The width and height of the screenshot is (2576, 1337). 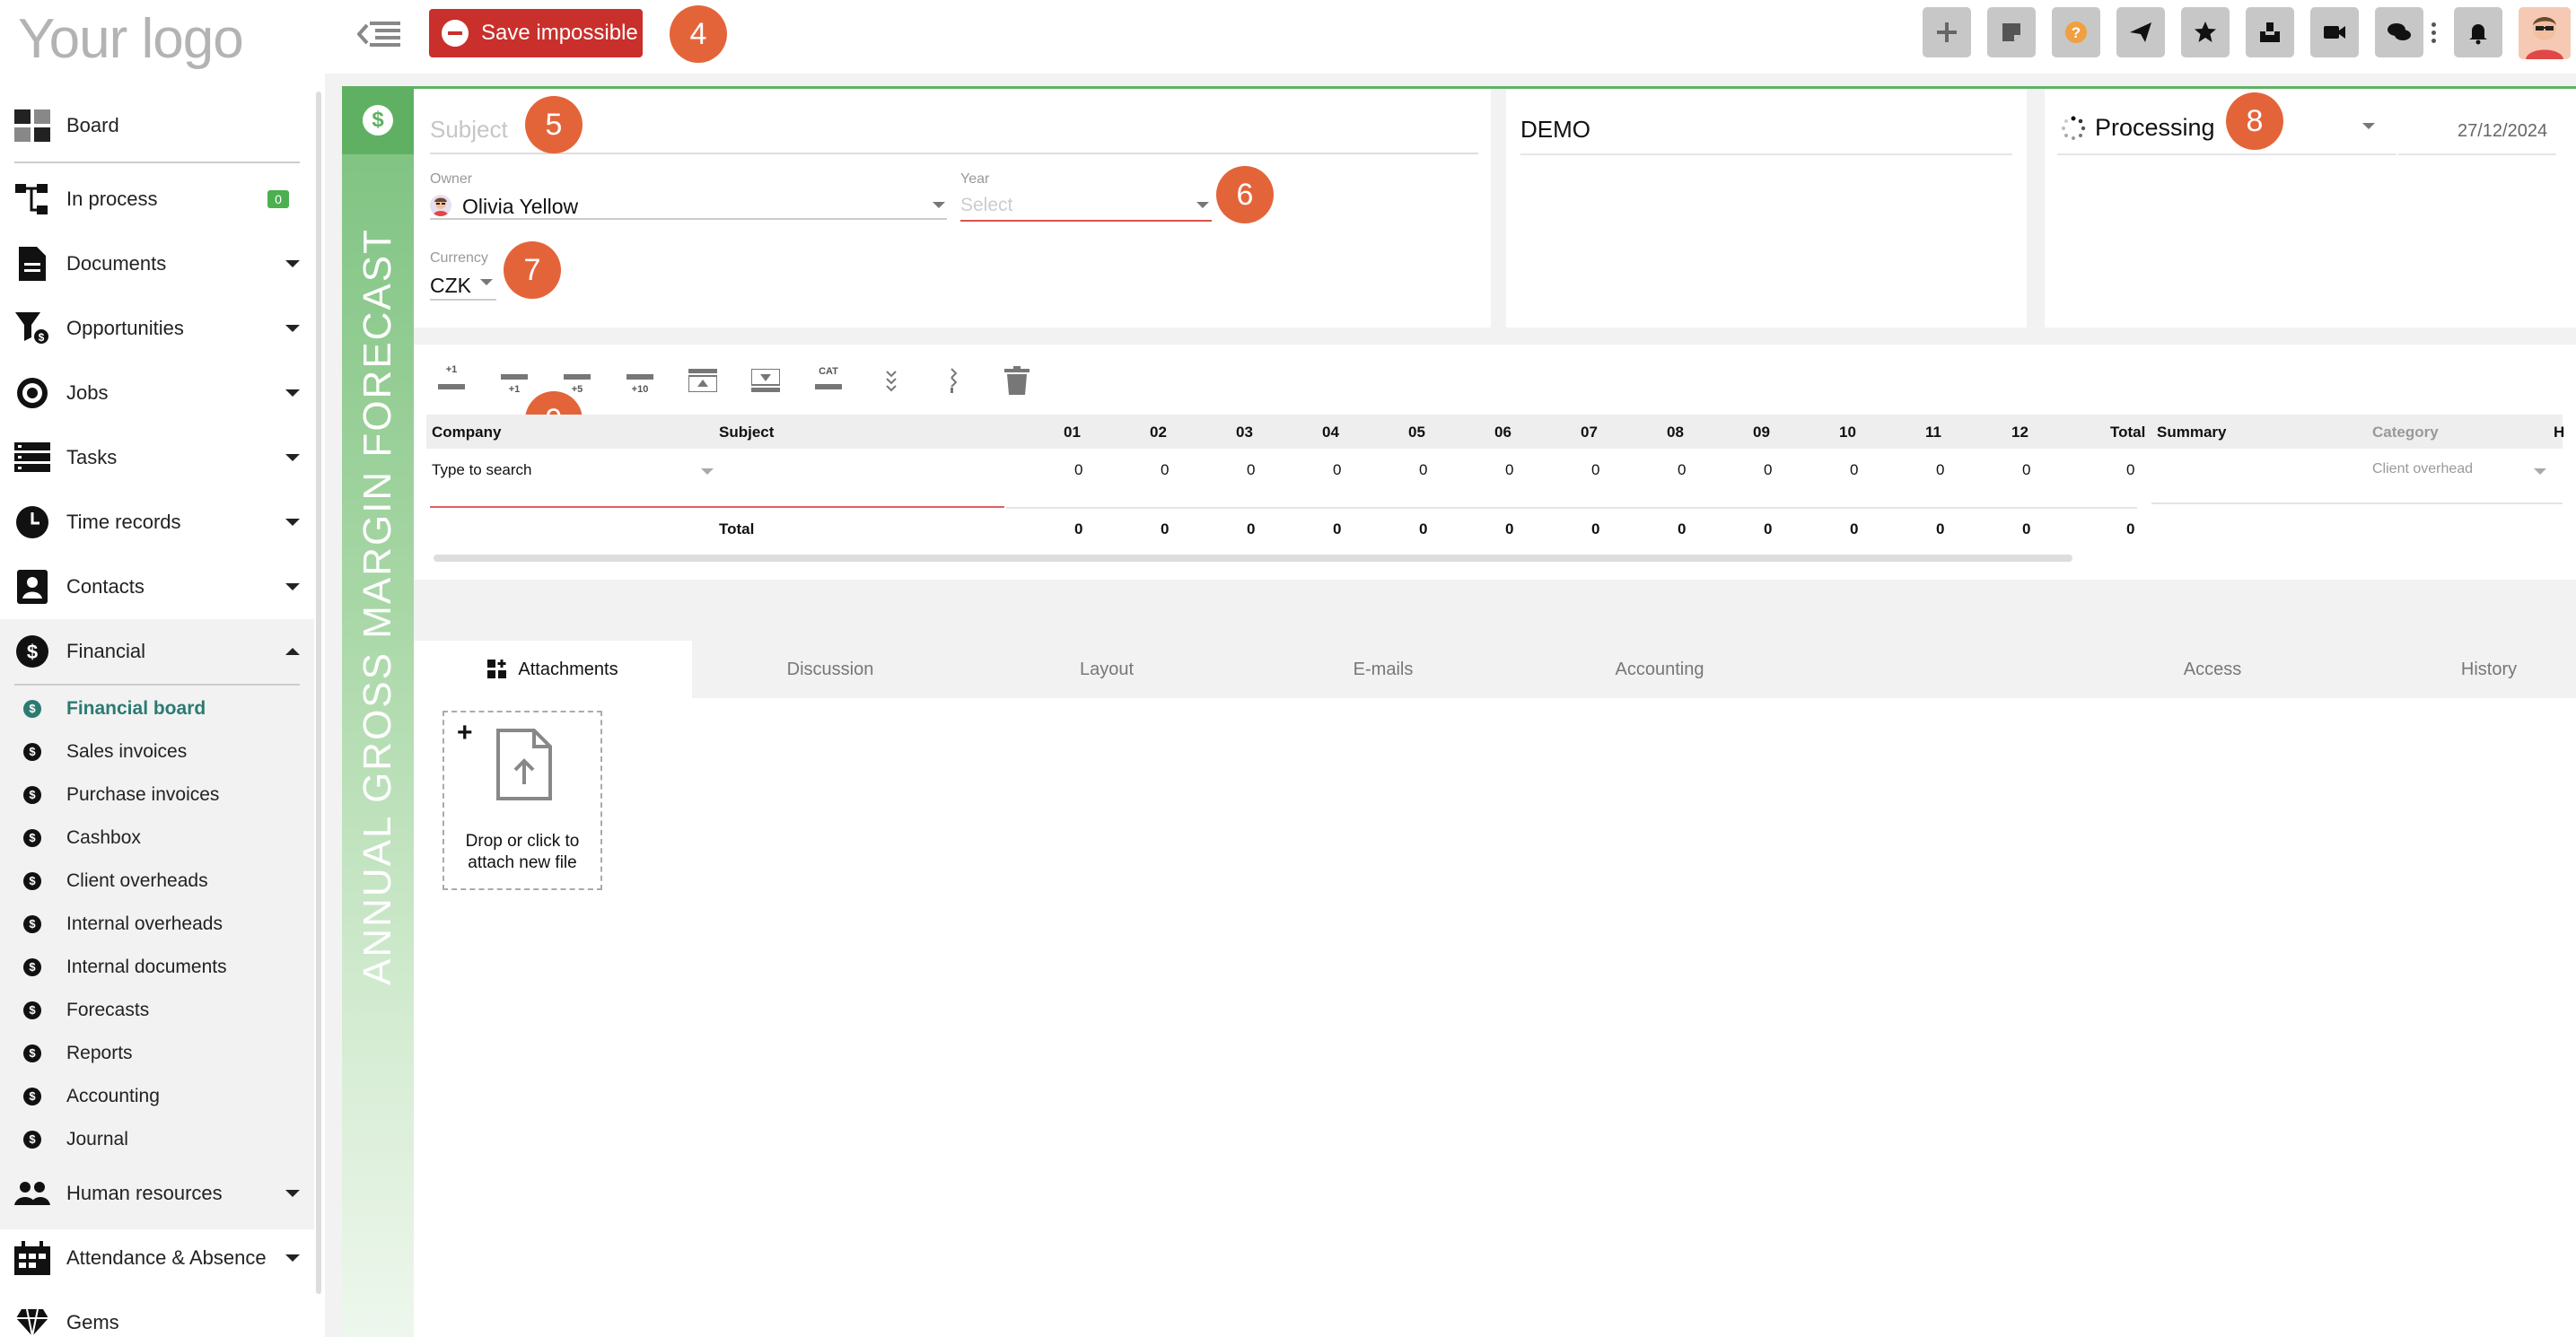 What do you see at coordinates (157, 587) in the screenshot?
I see `sidebar-item-contacts: Contacts` at bounding box center [157, 587].